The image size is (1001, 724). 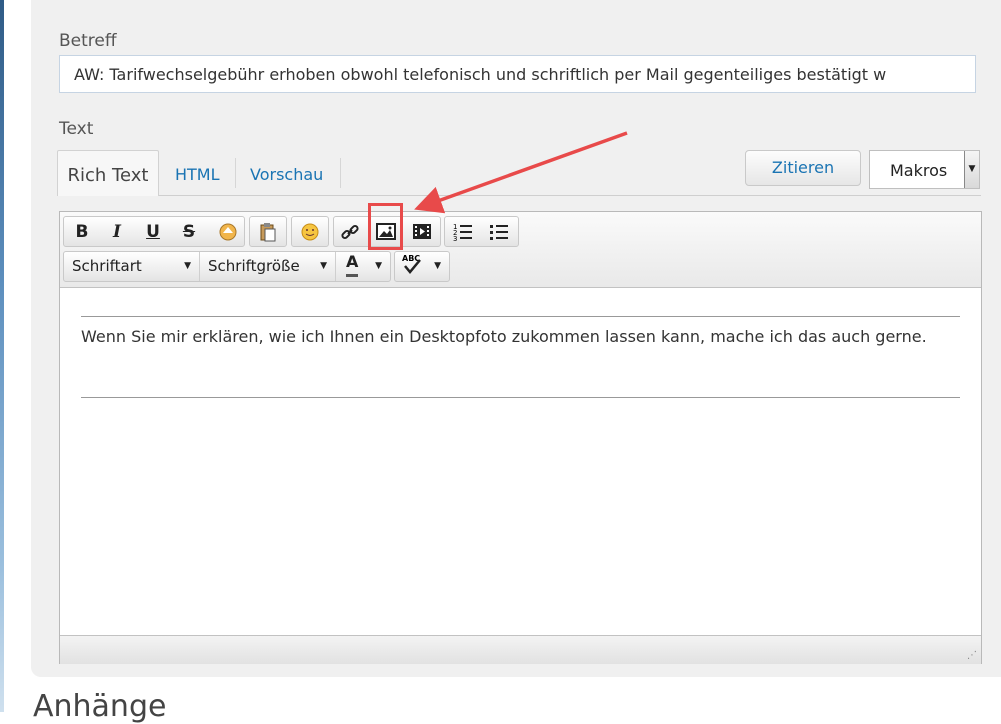 I want to click on font-size-combo: Schriftgröße ▼, so click(x=268, y=266).